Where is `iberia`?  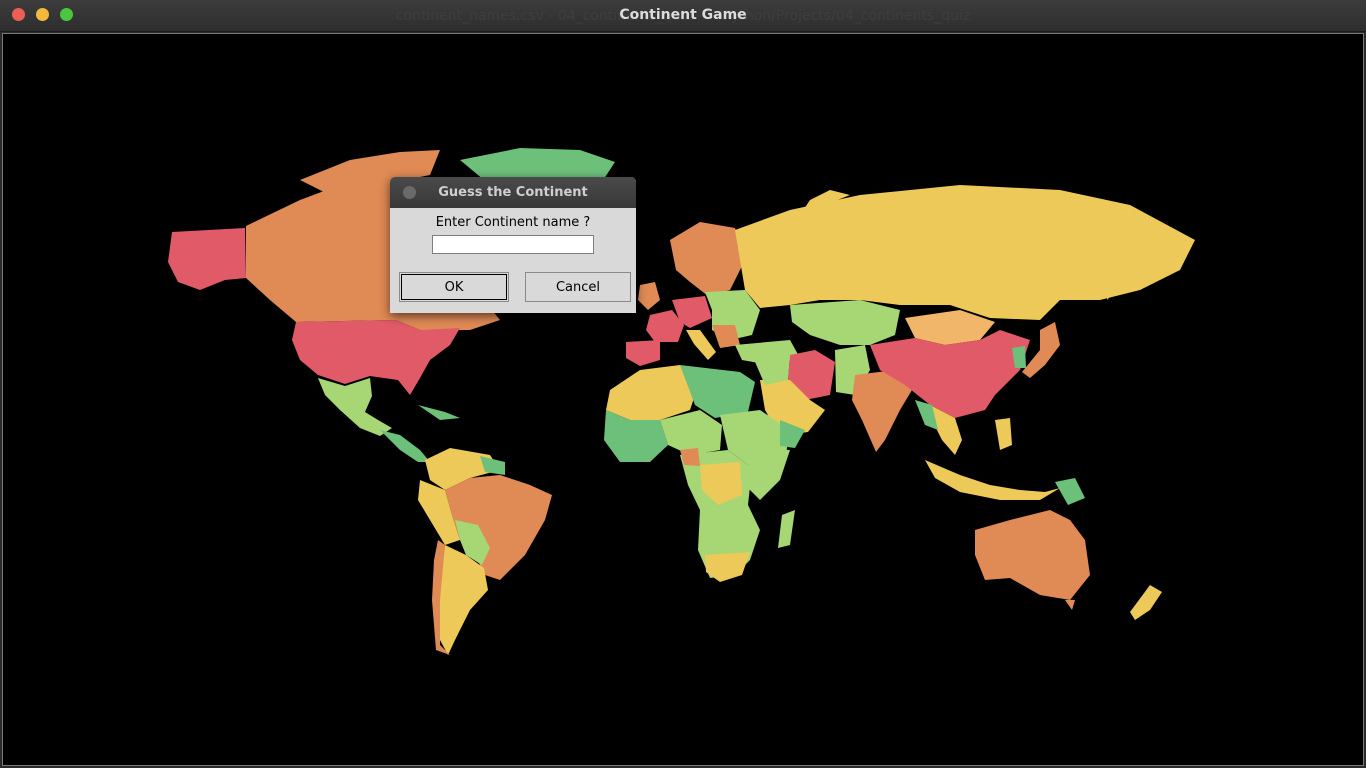 iberia is located at coordinates (643, 353).